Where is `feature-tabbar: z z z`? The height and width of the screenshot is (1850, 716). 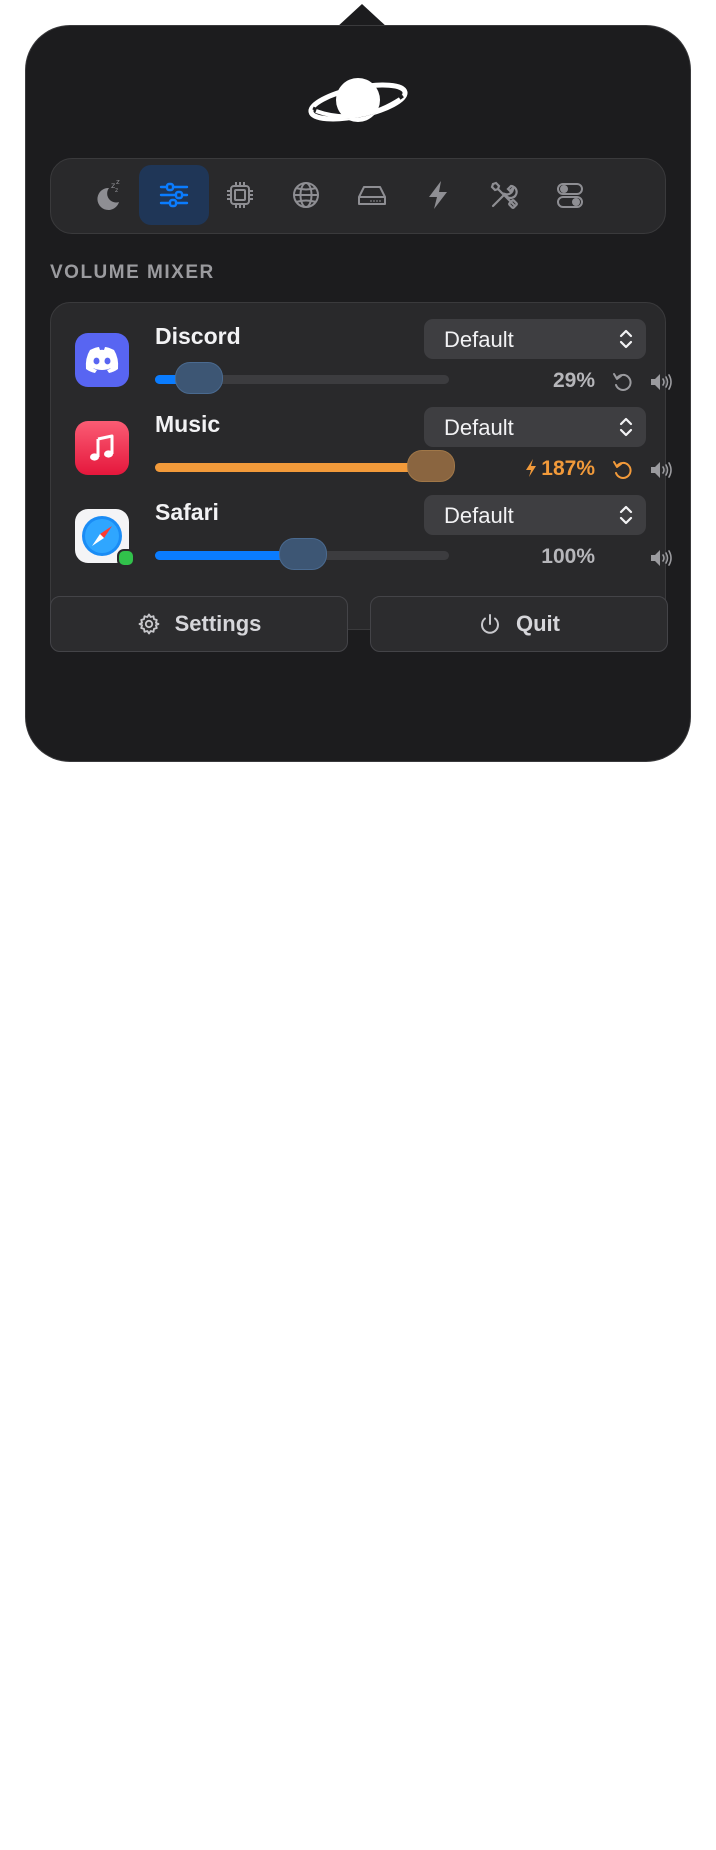
feature-tabbar: z z z is located at coordinates (358, 196).